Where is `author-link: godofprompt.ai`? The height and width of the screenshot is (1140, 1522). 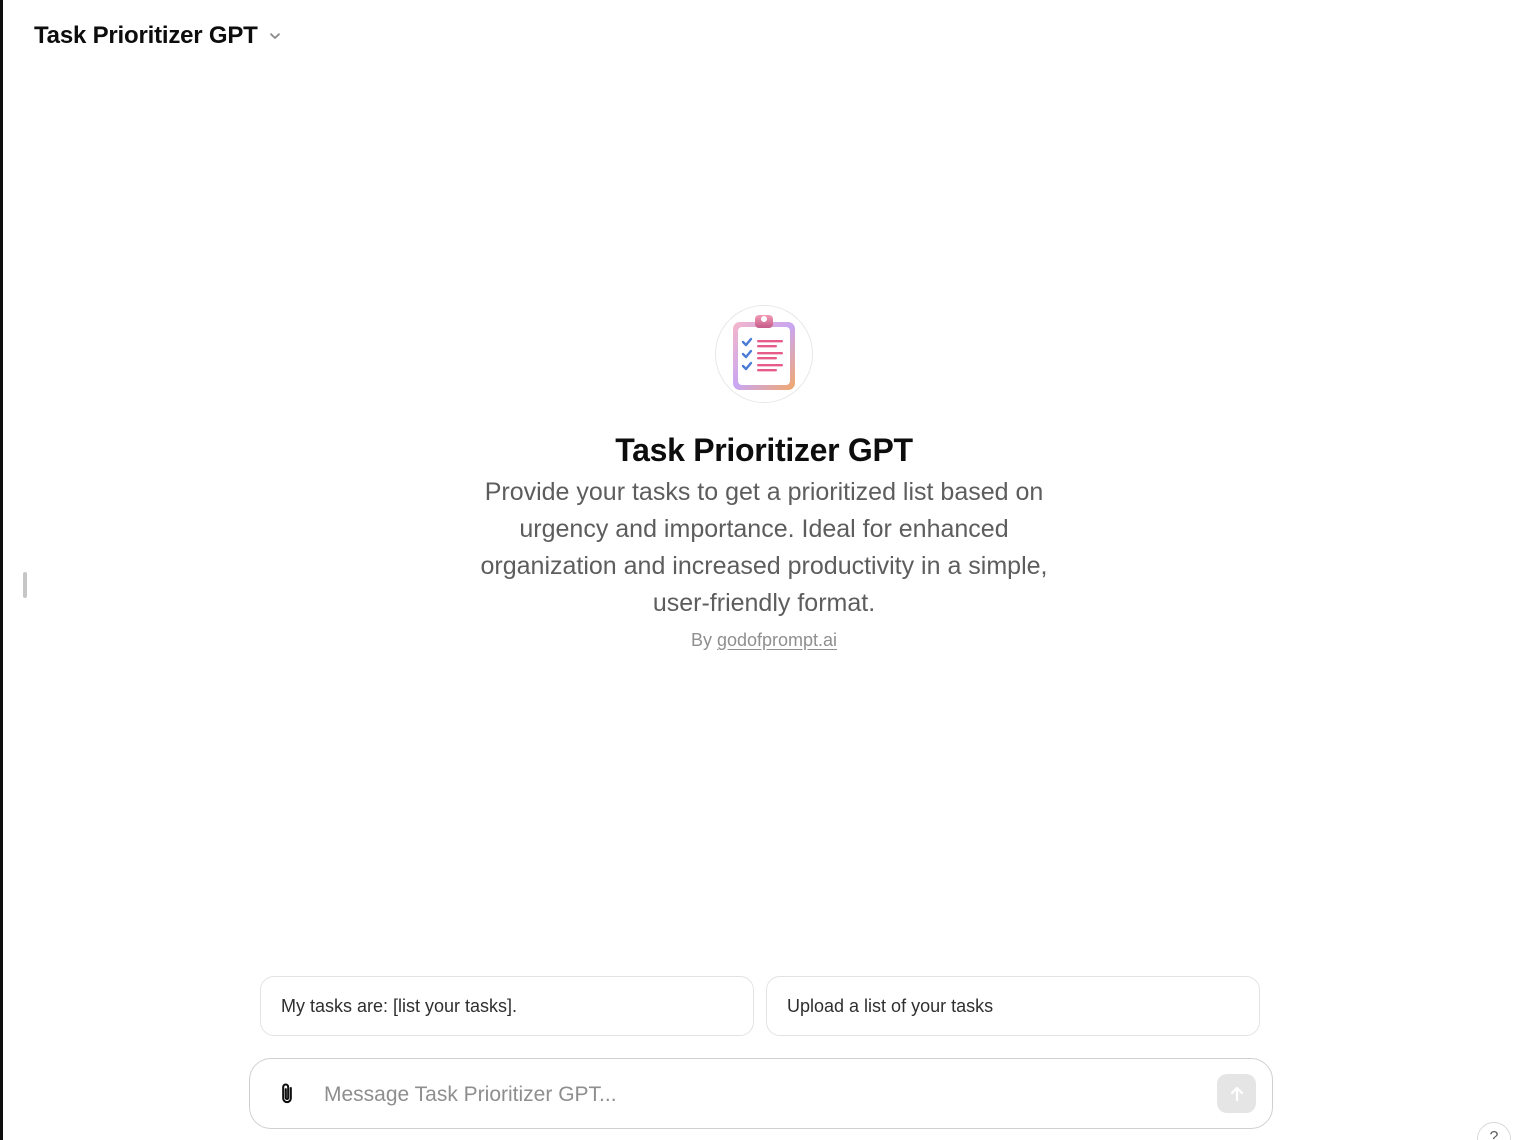
author-link: godofprompt.ai is located at coordinates (777, 640).